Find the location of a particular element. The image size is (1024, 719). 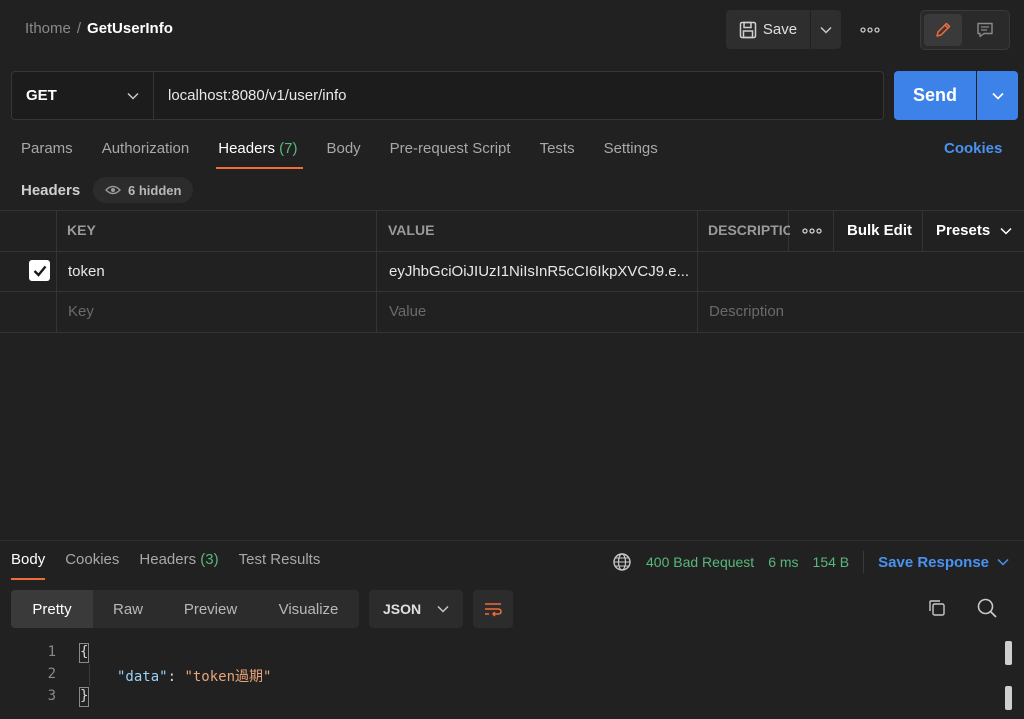

tab-authorization: Authorization is located at coordinates (146, 155).